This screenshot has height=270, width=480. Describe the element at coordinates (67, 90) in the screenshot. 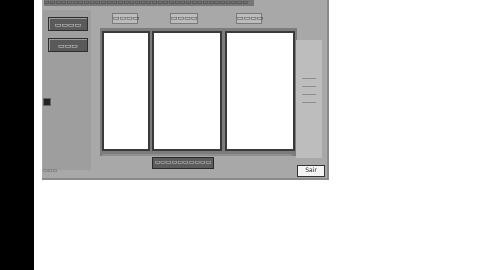

I see `sidebar-panel` at that location.